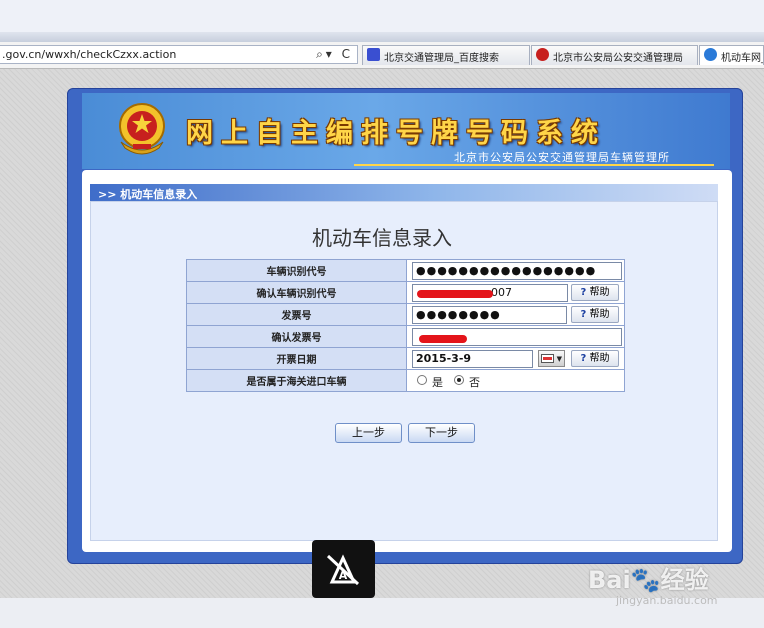 The image size is (764, 628). Describe the element at coordinates (334, 54) in the screenshot. I see `search-refresh-icons: ⌕▾ C` at that location.